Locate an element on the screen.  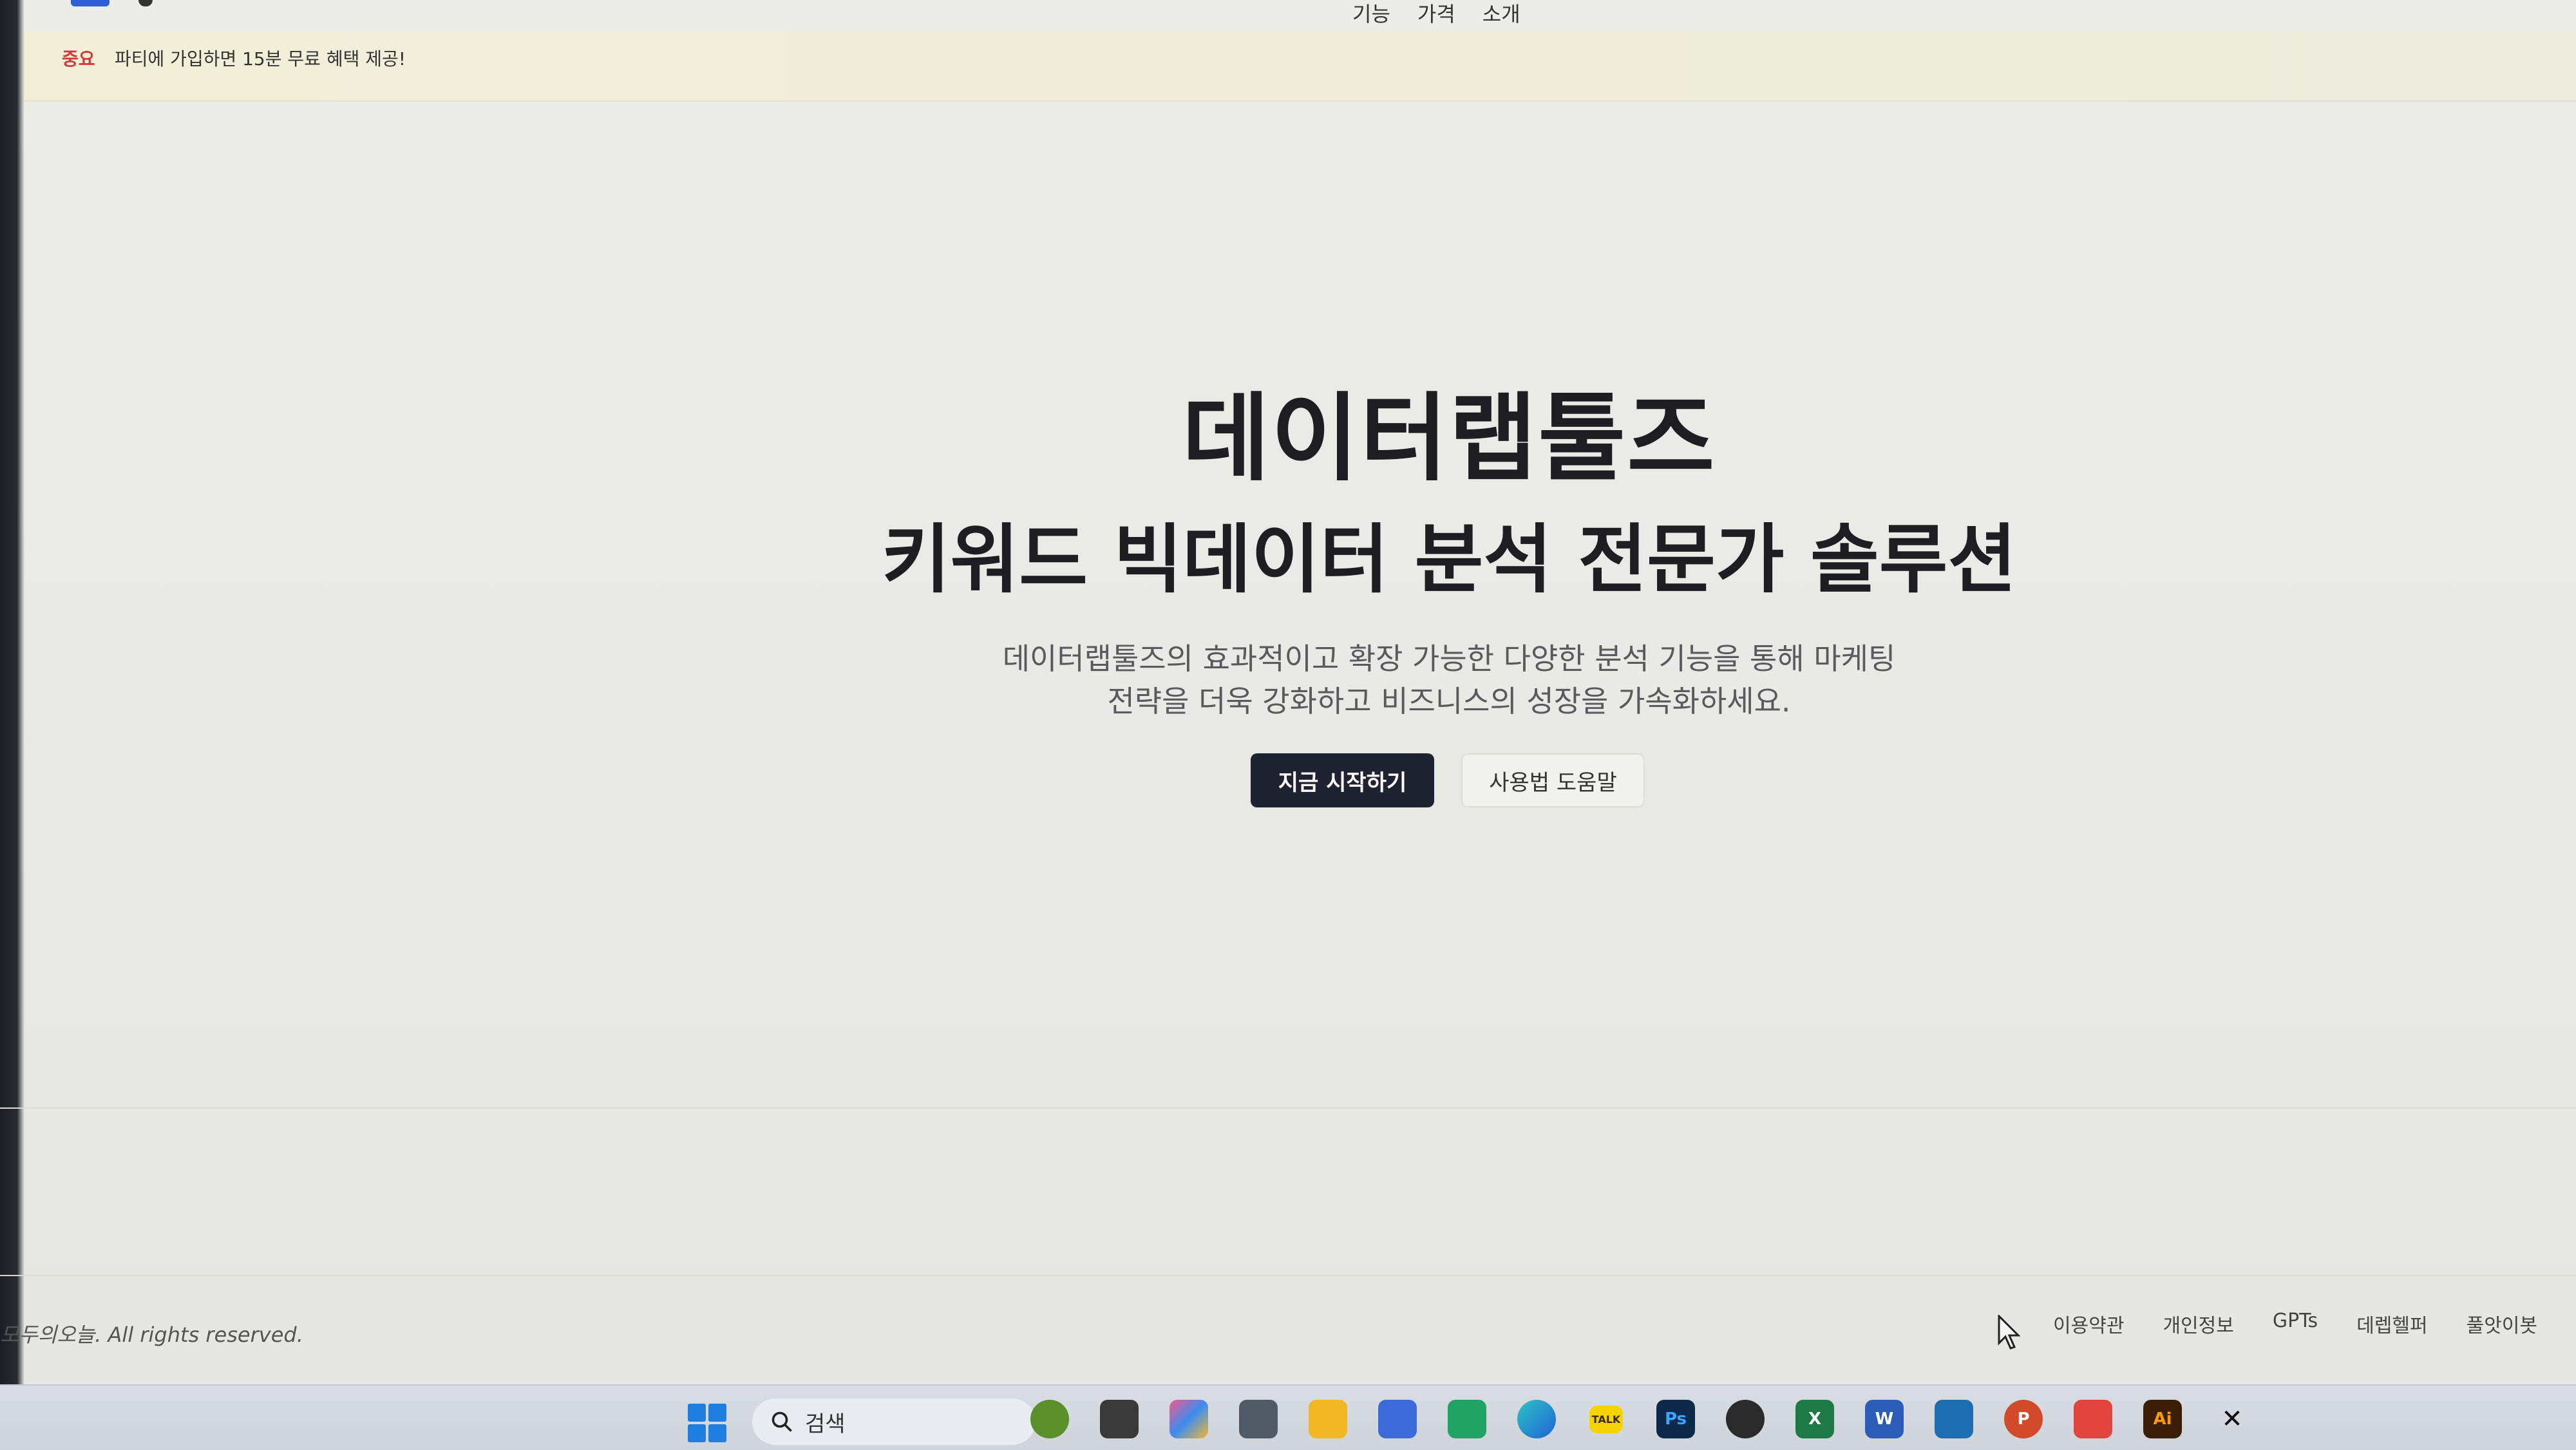
cta-row: 지금 시작하기 사용법 도움말 is located at coordinates (1448, 780).